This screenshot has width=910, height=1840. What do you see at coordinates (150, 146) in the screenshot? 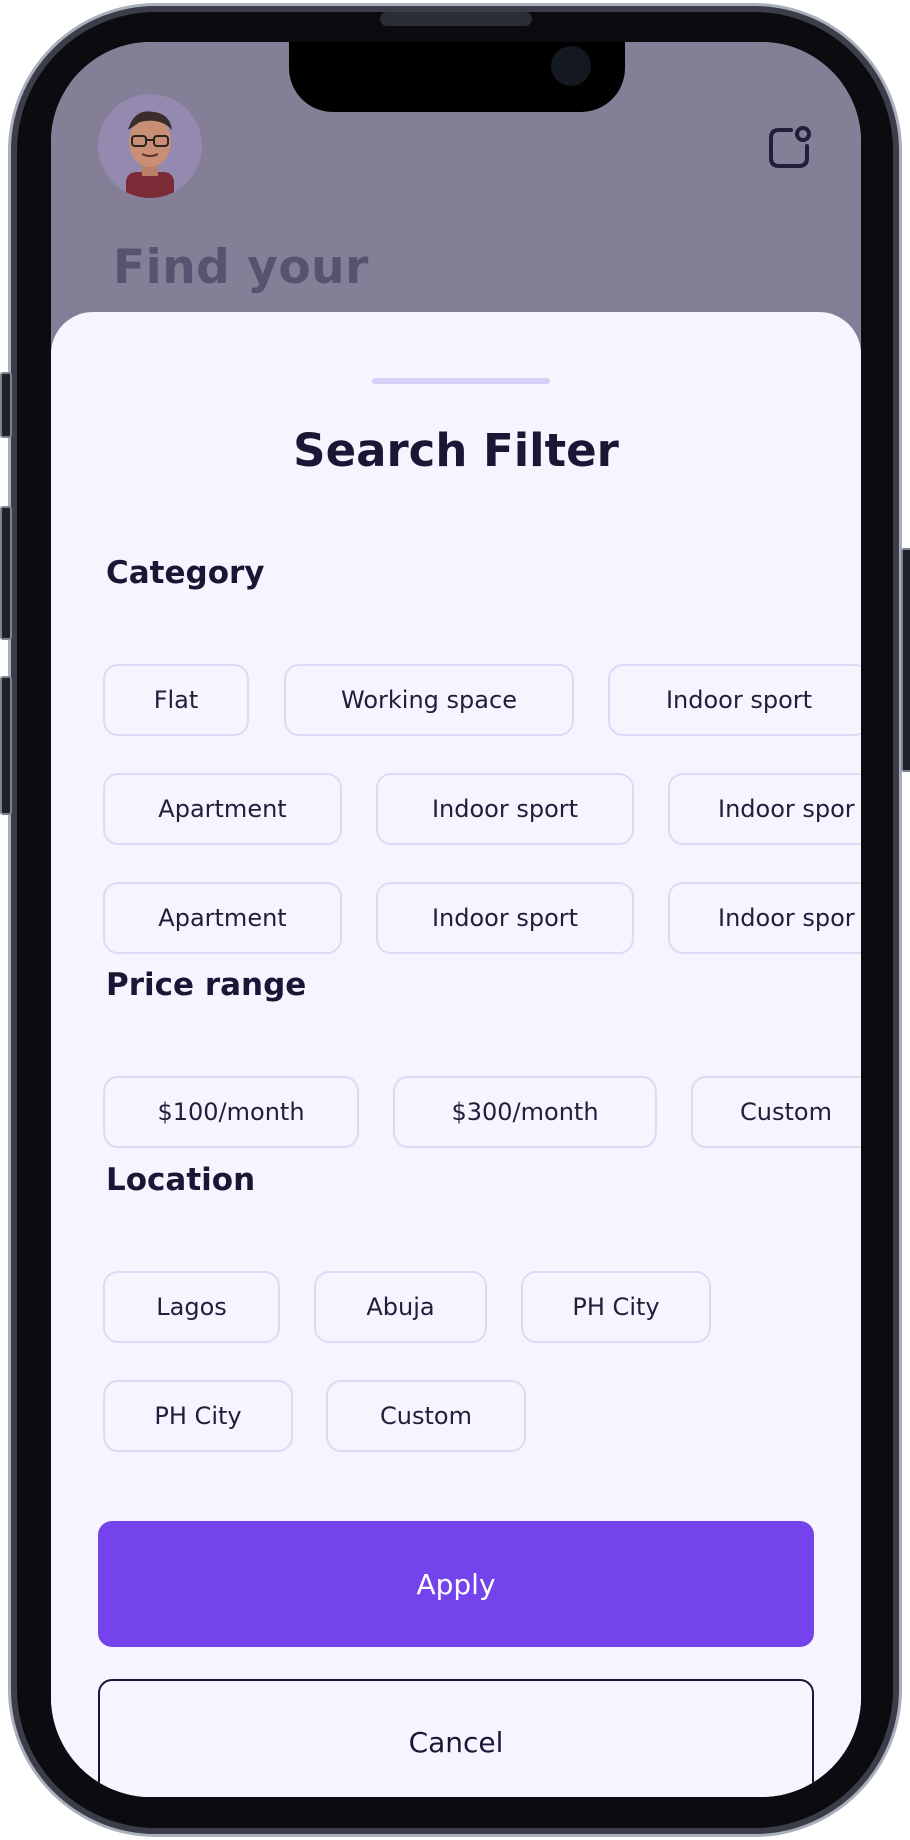
I see `avatar` at bounding box center [150, 146].